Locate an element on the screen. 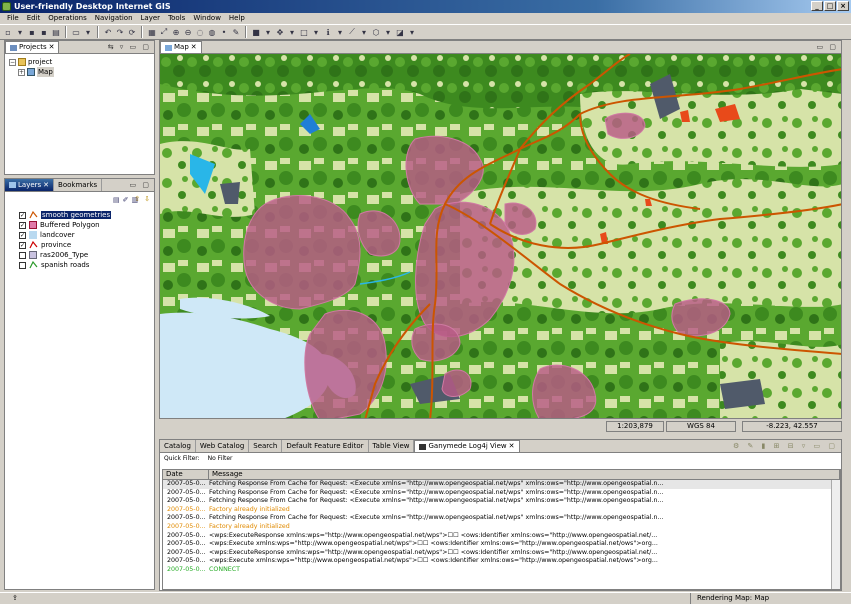  menu-navigation: Navigation is located at coordinates (114, 18).